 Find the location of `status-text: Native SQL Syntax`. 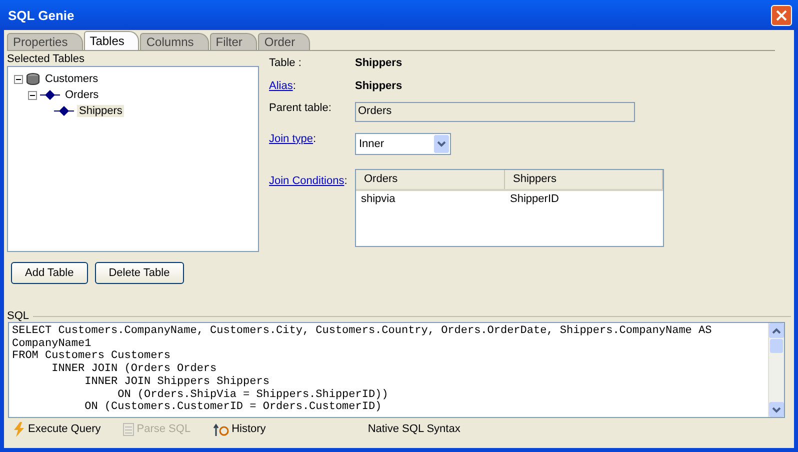

status-text: Native SQL Syntax is located at coordinates (414, 429).